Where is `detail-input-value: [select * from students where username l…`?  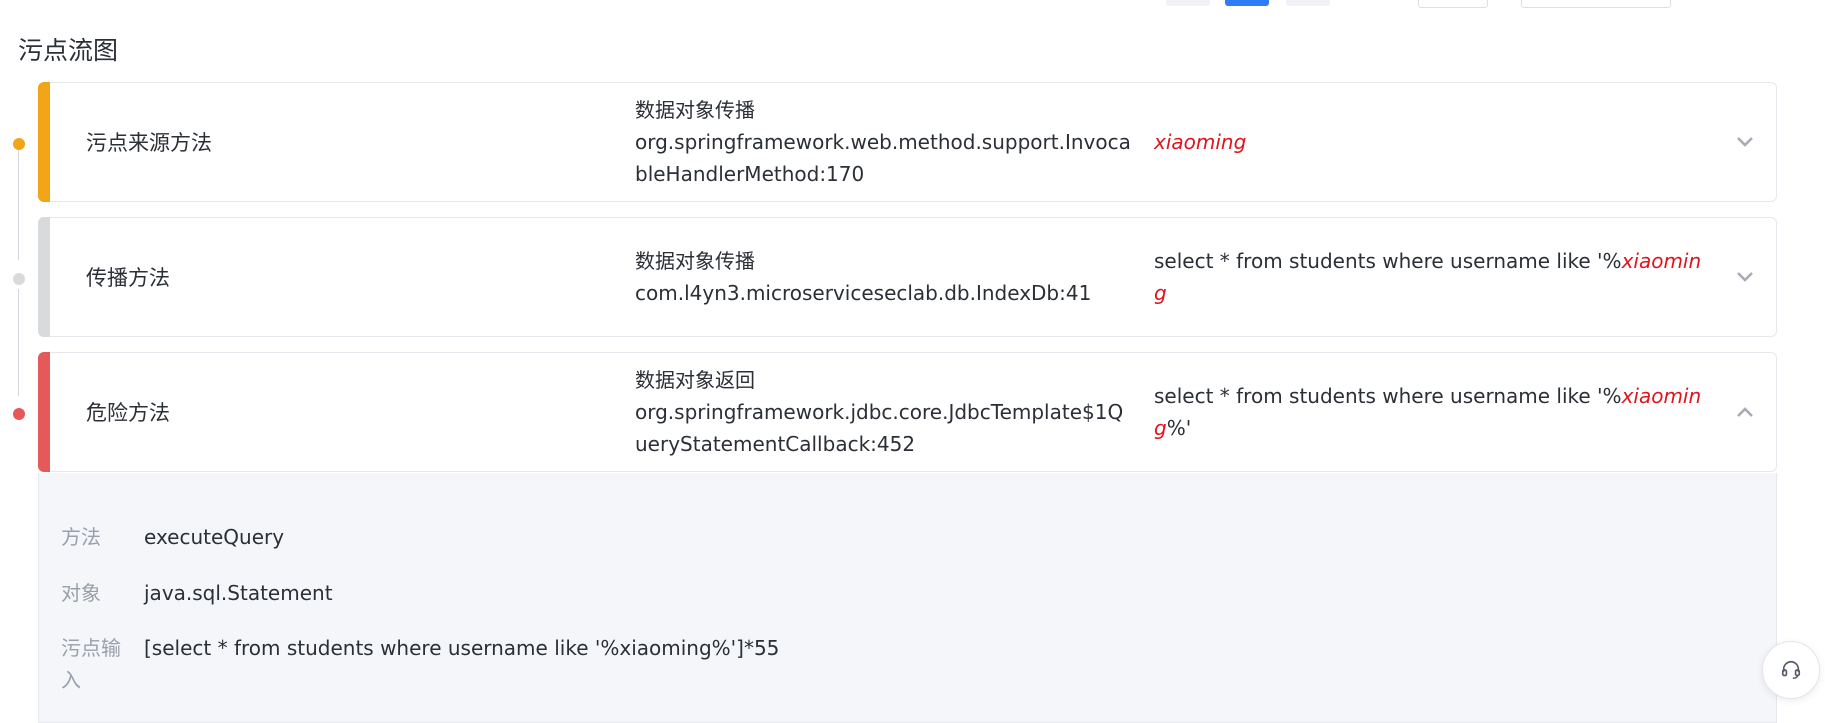
detail-input-value: [select * from students where username l… is located at coordinates (462, 648).